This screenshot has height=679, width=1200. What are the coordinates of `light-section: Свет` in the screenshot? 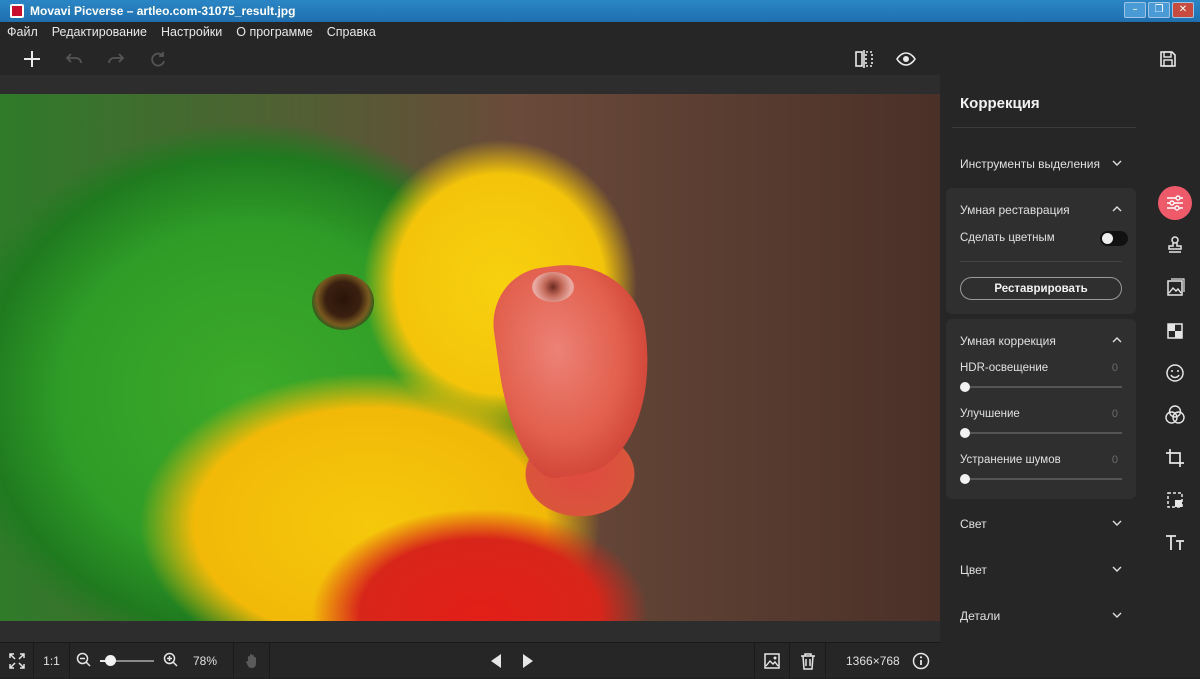 It's located at (973, 524).